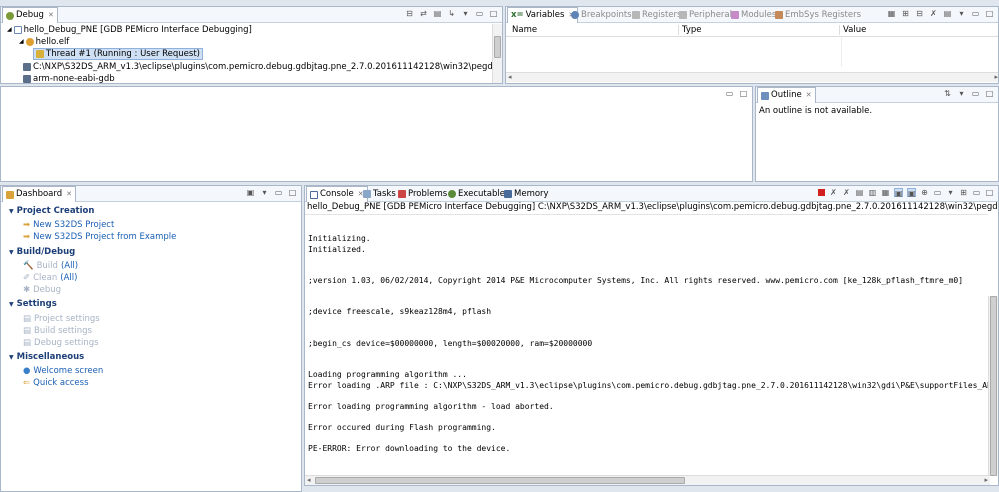  I want to click on dashboard-settings-icon: ▣, so click(250, 192).